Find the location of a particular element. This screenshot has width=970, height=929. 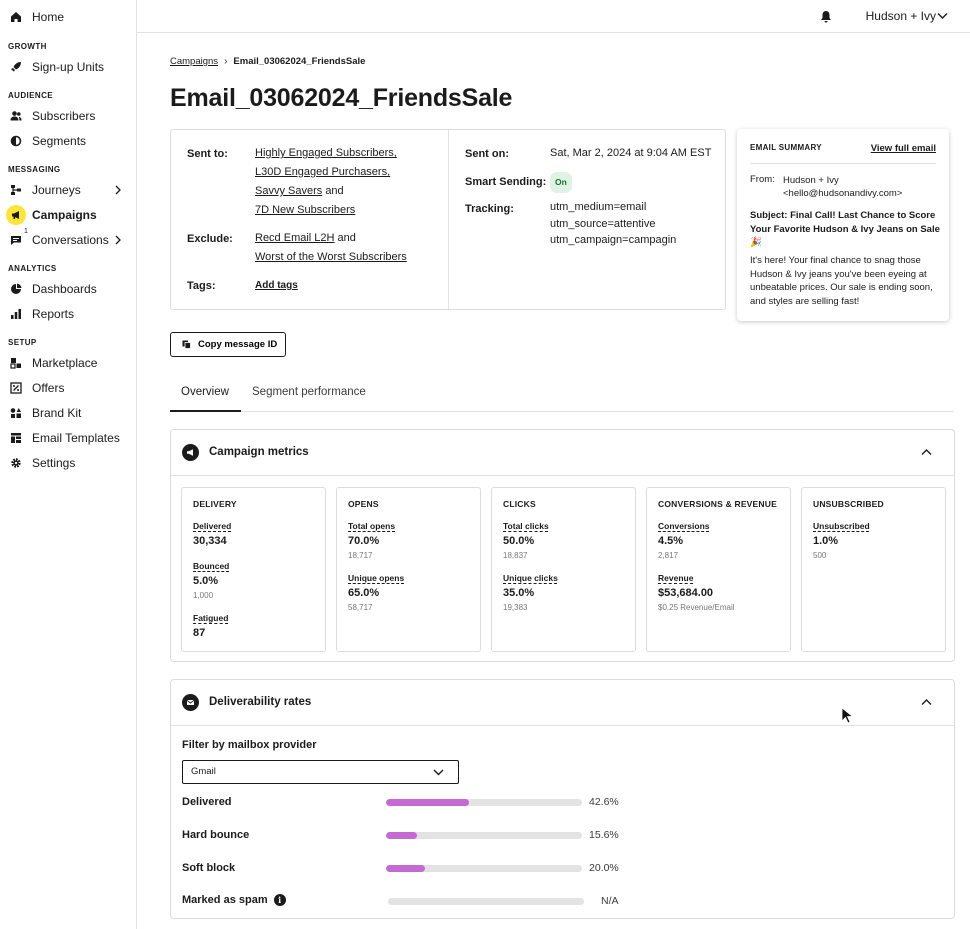

metric-card-unsubscribed: UNSUBSCRIBED Unsubscribed 1.0% 500 is located at coordinates (873, 569).